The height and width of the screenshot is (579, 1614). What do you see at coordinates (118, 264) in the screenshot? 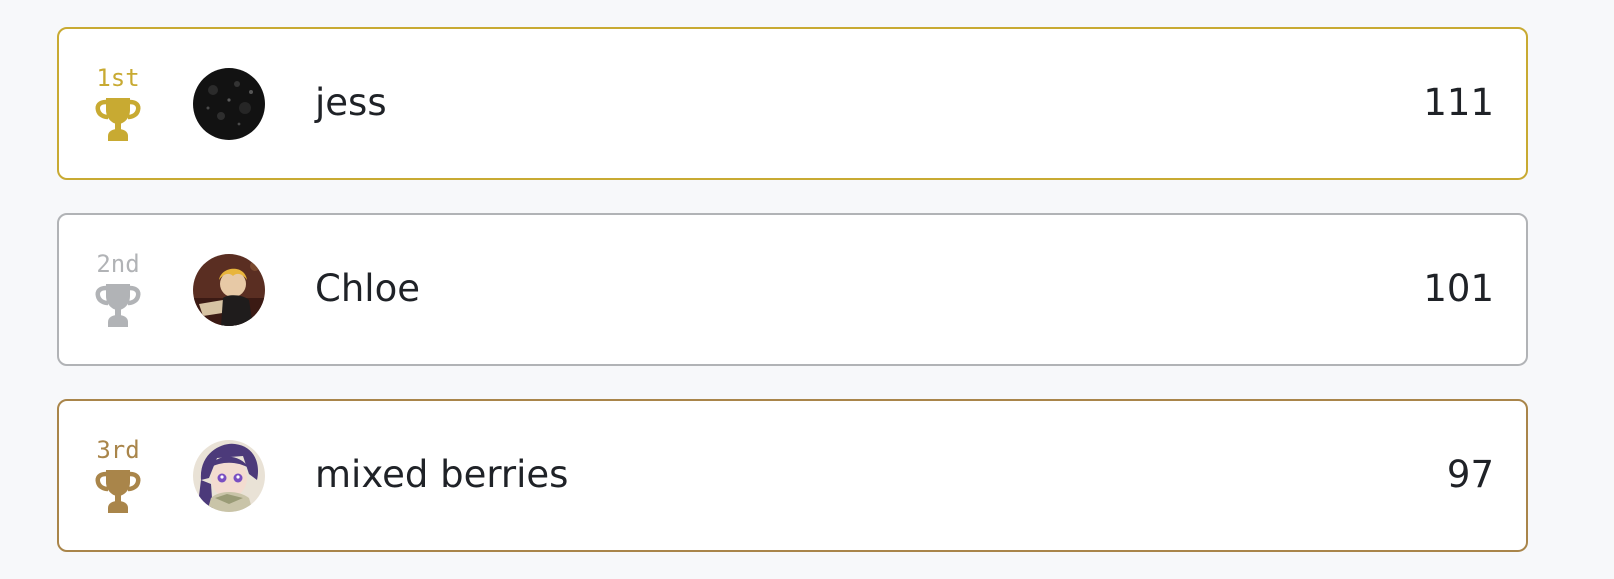
I see `rank-label: 2nd` at bounding box center [118, 264].